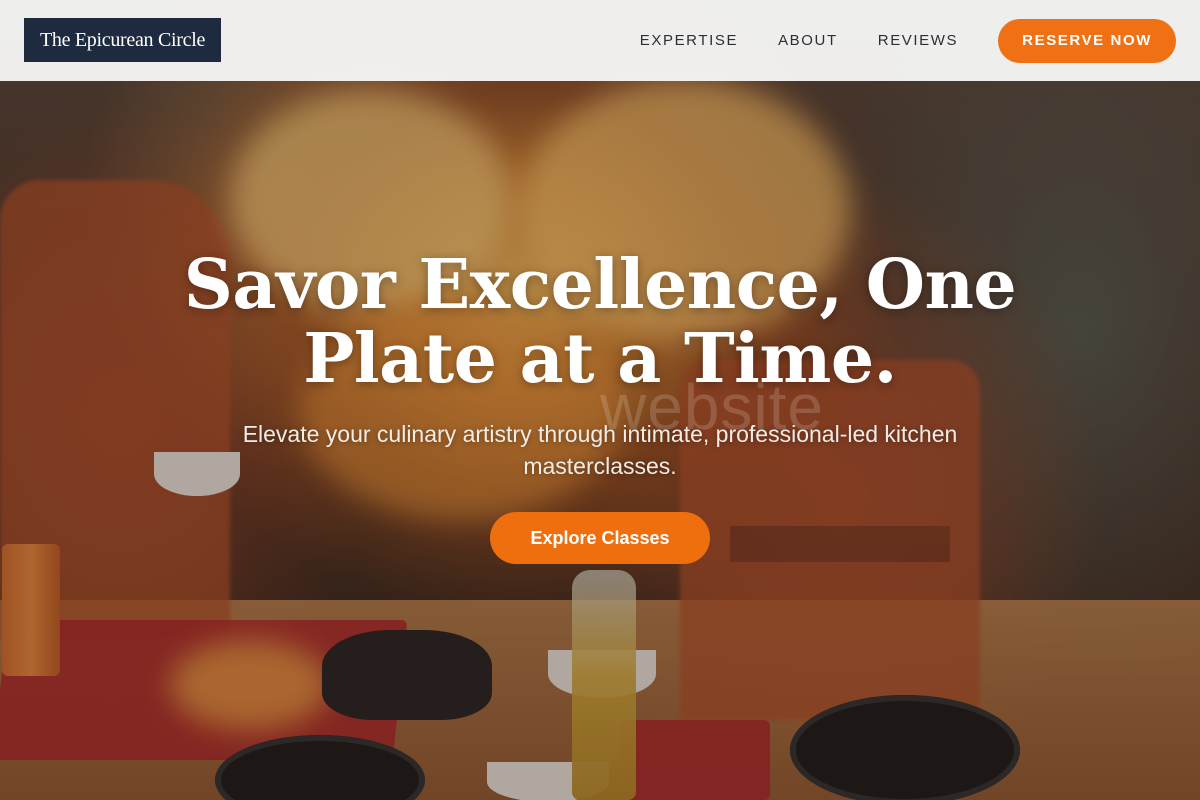 Image resolution: width=1200 pixels, height=800 pixels. Describe the element at coordinates (808, 40) in the screenshot. I see `nav-link-about: ABOUT` at that location.